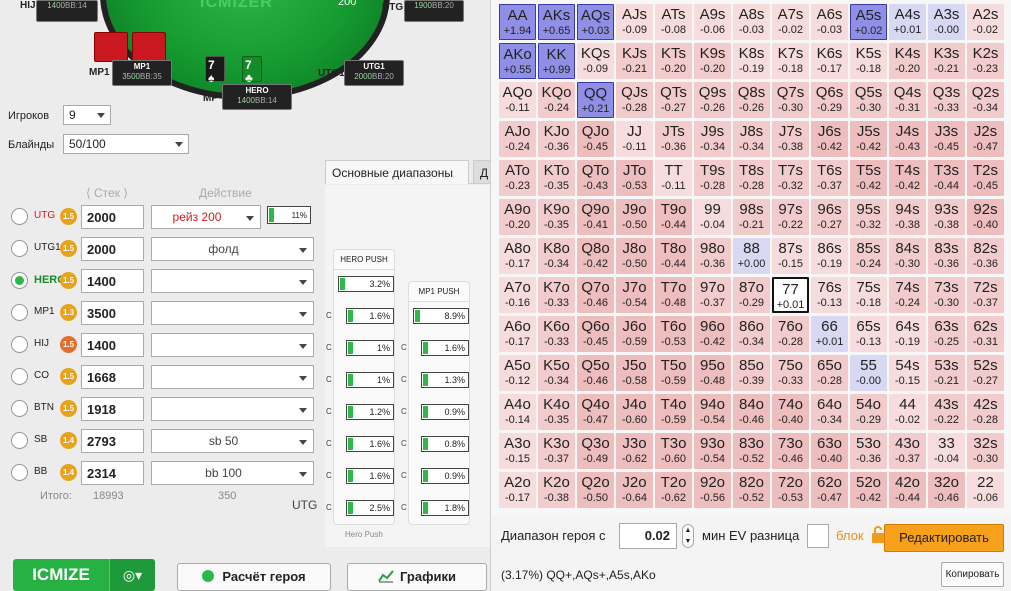 The image size is (1011, 591). Describe the element at coordinates (712, 217) in the screenshot. I see `hand-cell-99: 99 -0.04` at that location.